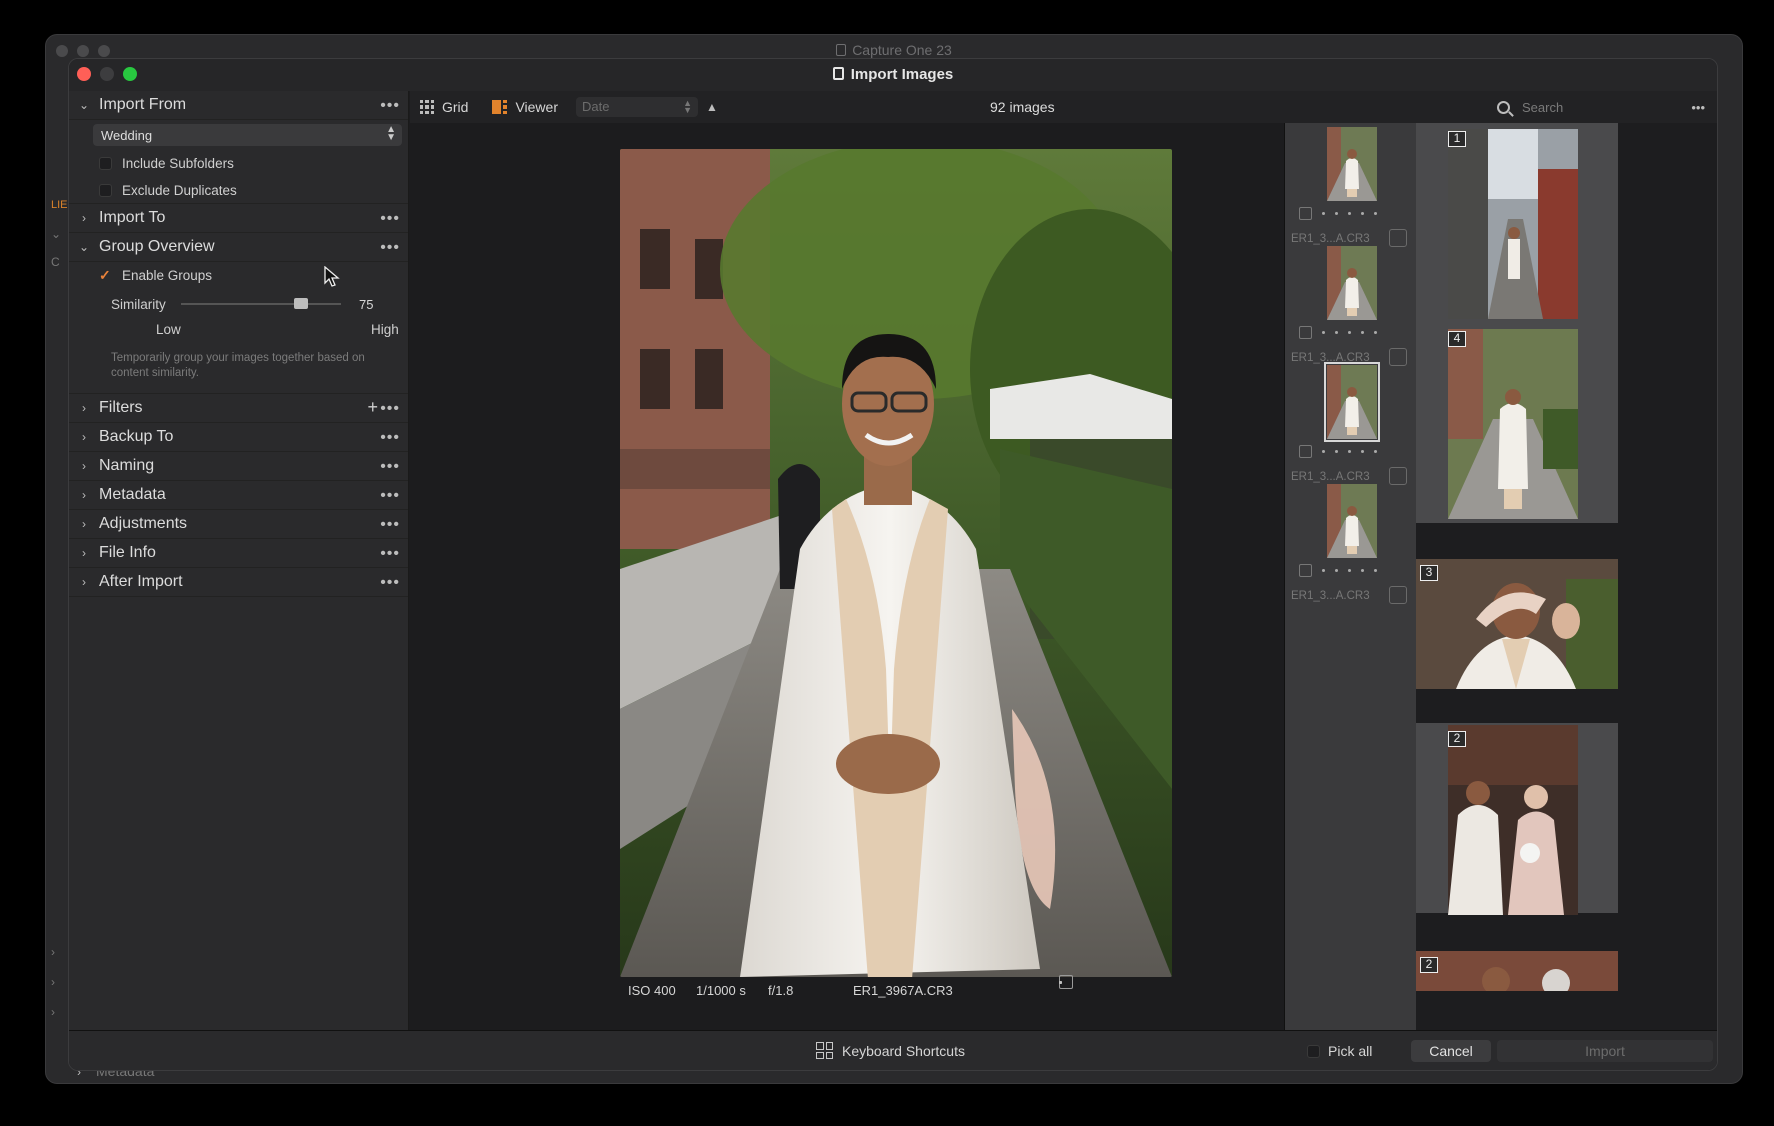 Image resolution: width=1774 pixels, height=1126 pixels. I want to click on section-naming: › Naming •••, so click(238, 466).